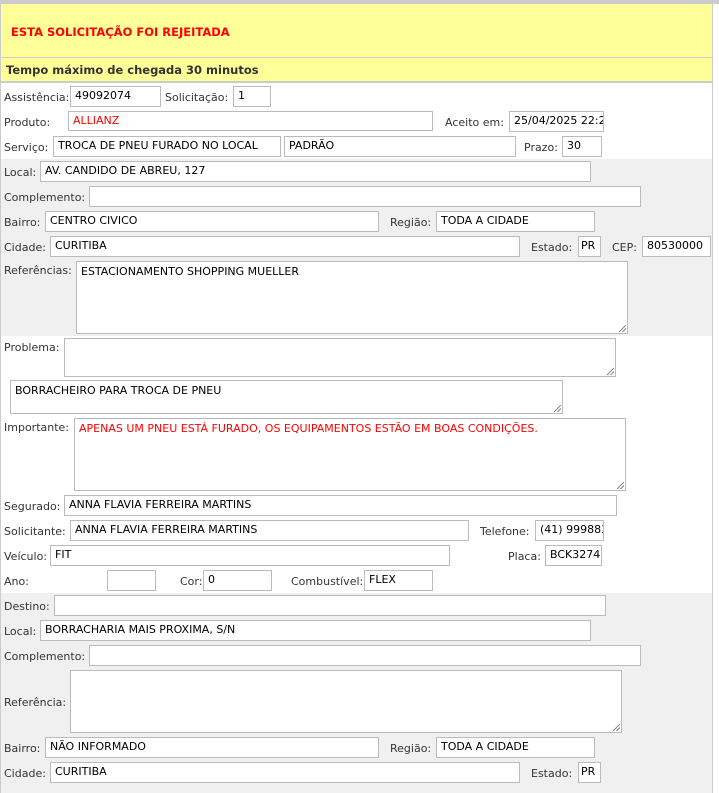 Image resolution: width=719 pixels, height=793 pixels. Describe the element at coordinates (237, 580) in the screenshot. I see `cor-field: 0` at that location.